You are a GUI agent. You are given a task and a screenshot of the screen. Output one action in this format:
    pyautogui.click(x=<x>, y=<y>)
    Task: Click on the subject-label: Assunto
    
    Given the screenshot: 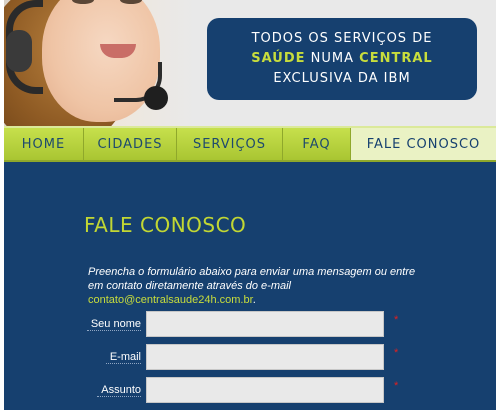 What is the action you would take?
    pyautogui.click(x=119, y=390)
    